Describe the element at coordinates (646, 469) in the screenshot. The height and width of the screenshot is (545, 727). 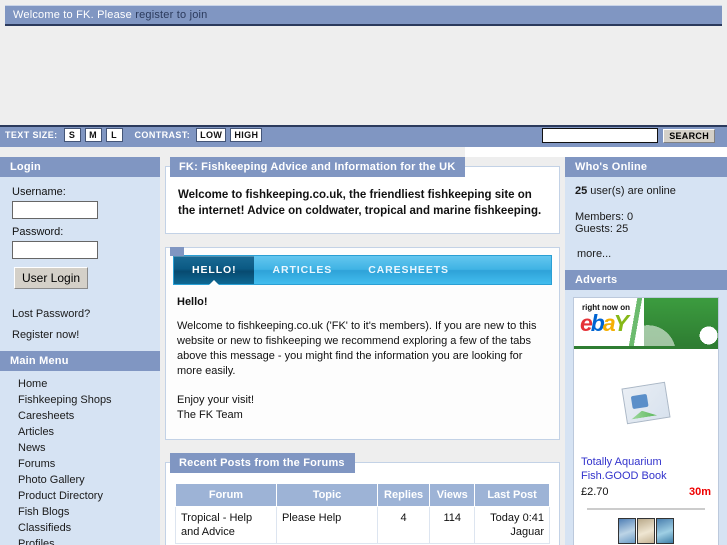
I see `ad-item-link: Totally Aquarium Fish.GOOD Book` at that location.